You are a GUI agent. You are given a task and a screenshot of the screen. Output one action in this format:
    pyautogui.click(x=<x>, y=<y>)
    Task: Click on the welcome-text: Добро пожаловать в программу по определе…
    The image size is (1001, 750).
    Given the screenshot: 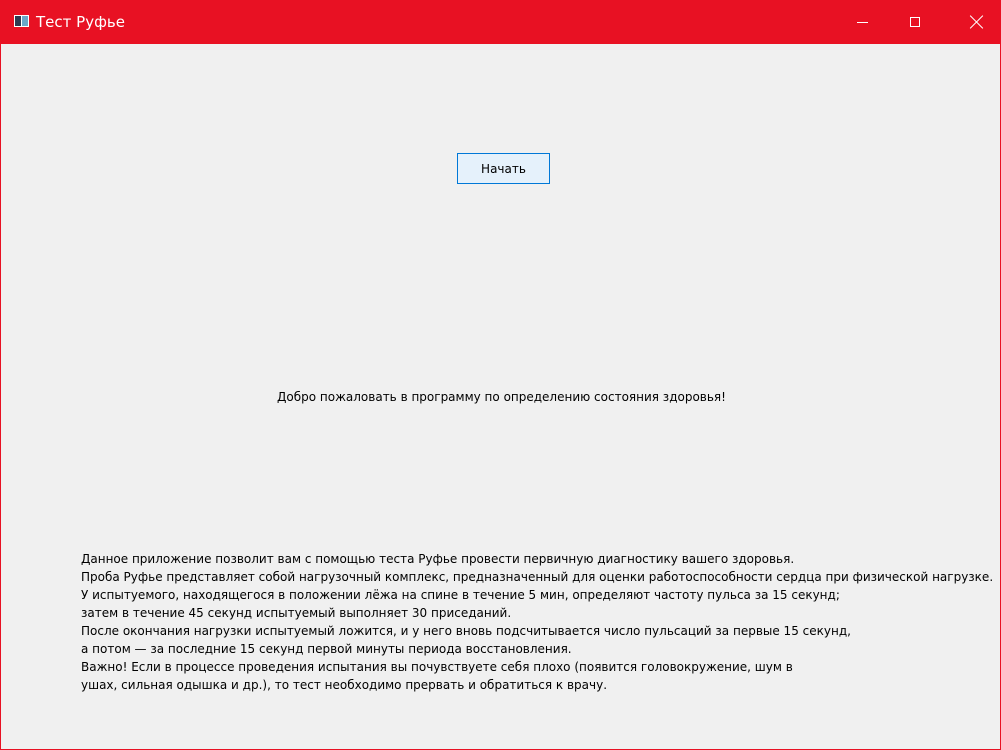 What is the action you would take?
    pyautogui.click(x=501, y=397)
    